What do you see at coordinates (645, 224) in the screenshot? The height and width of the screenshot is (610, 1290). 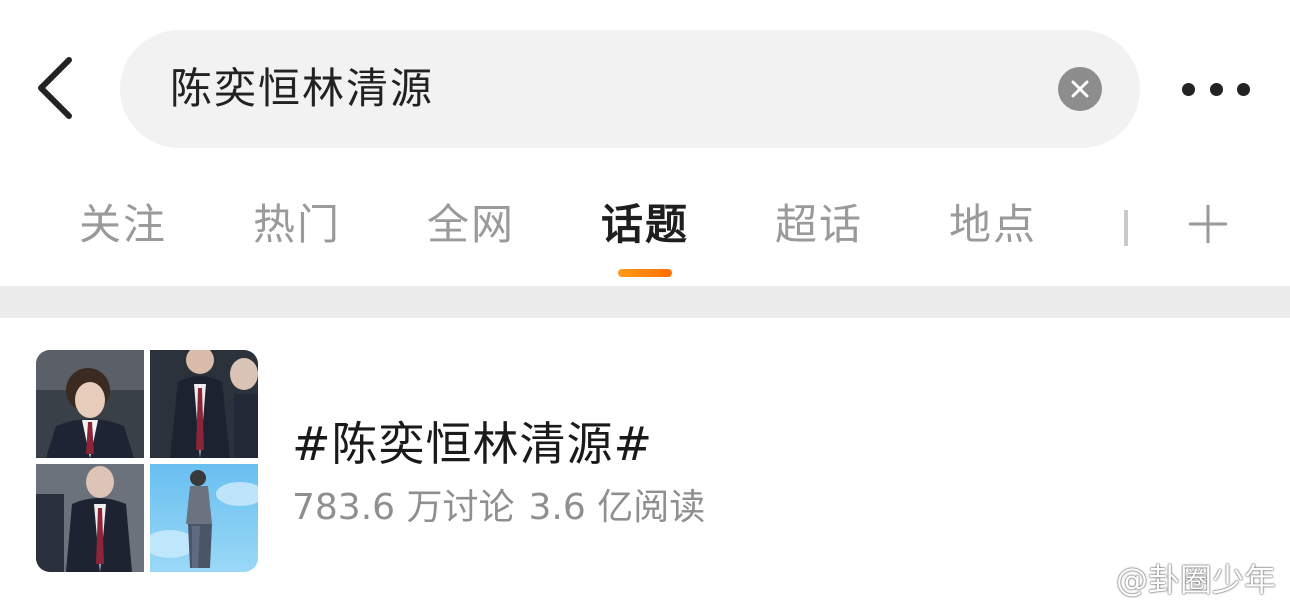 I see `tab-topics-label: 话题` at bounding box center [645, 224].